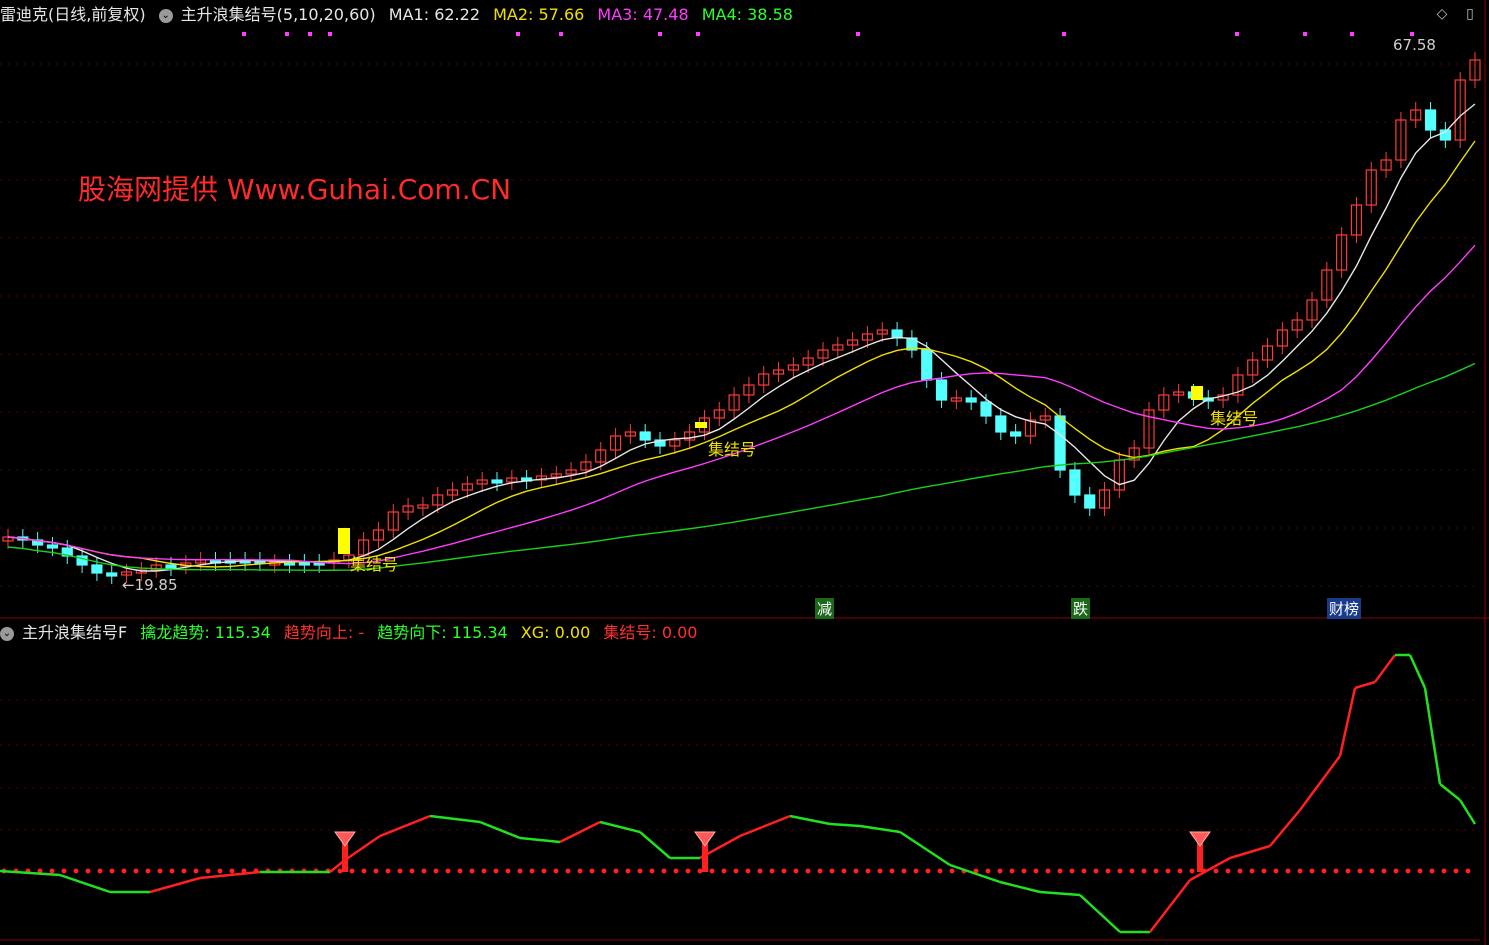 The height and width of the screenshot is (945, 1489). What do you see at coordinates (278, 14) in the screenshot?
I see `indicator-name: 主升浪集结号(5,10,20,60)` at bounding box center [278, 14].